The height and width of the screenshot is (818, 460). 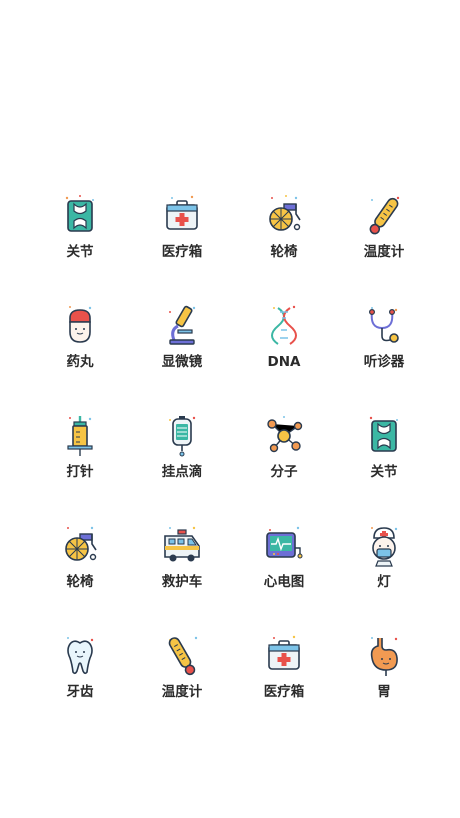 I want to click on icon-cell-stethoscope: 听诊器, so click(x=384, y=349).